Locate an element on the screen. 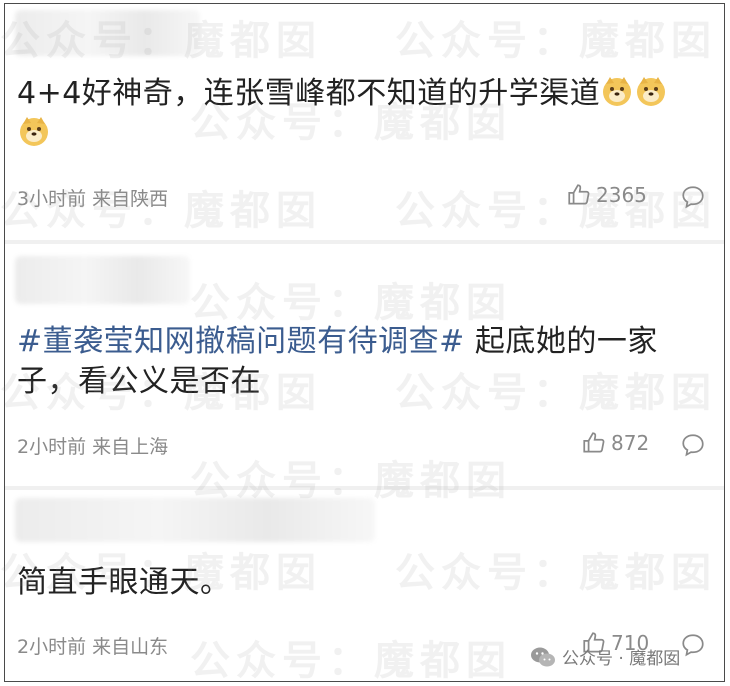 The height and width of the screenshot is (686, 730). like-button: 2365 is located at coordinates (606, 195).